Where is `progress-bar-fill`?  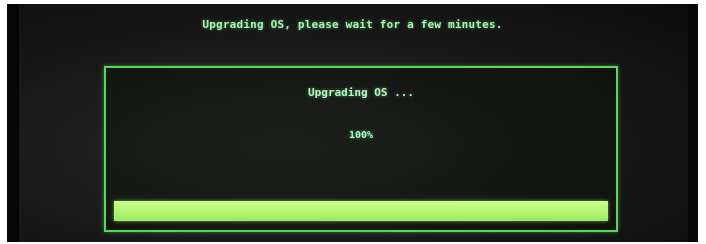 progress-bar-fill is located at coordinates (361, 211).